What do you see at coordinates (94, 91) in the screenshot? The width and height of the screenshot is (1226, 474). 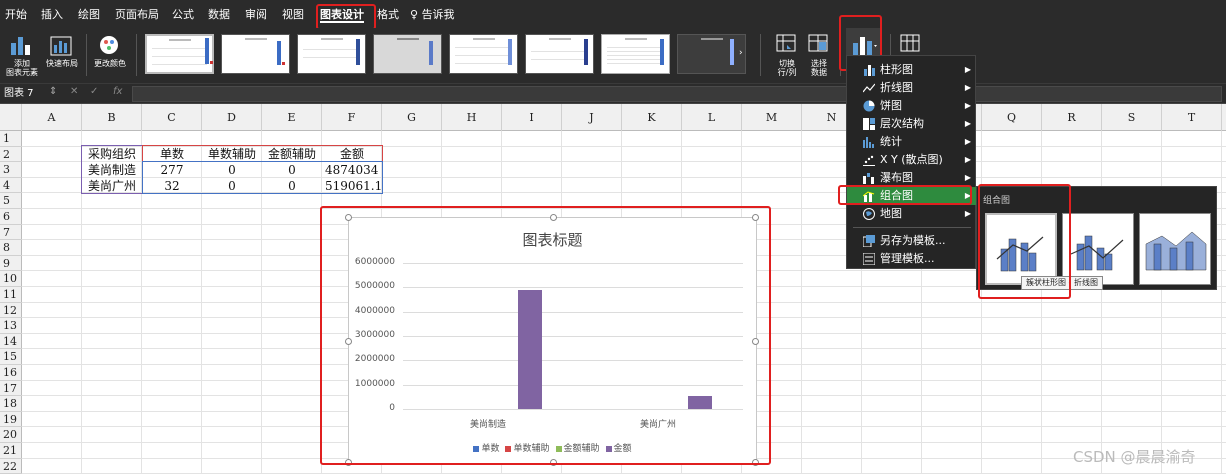 I see `confirm-icon: ✓` at bounding box center [94, 91].